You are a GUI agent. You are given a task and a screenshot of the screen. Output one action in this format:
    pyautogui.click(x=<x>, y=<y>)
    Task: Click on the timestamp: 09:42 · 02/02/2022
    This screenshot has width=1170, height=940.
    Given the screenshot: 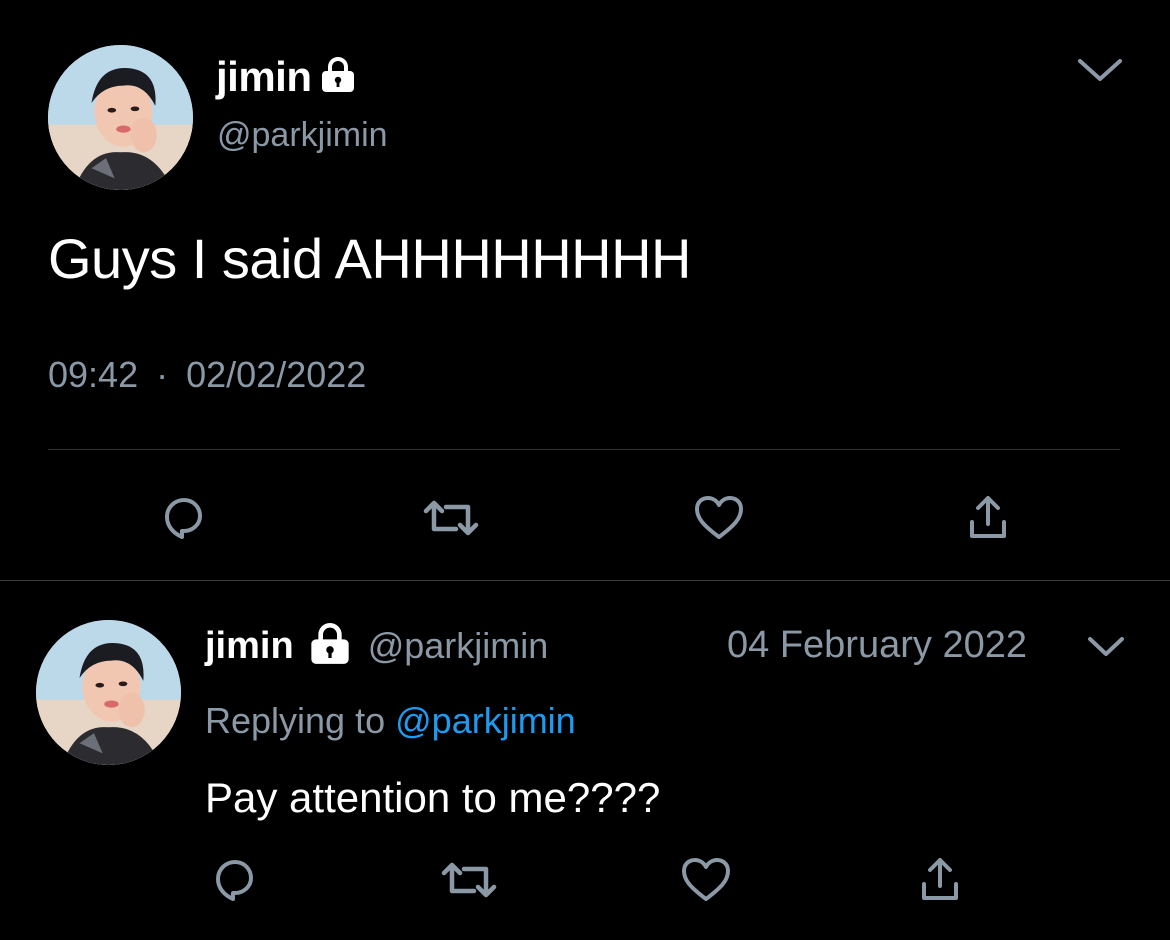 What is the action you would take?
    pyautogui.click(x=207, y=375)
    